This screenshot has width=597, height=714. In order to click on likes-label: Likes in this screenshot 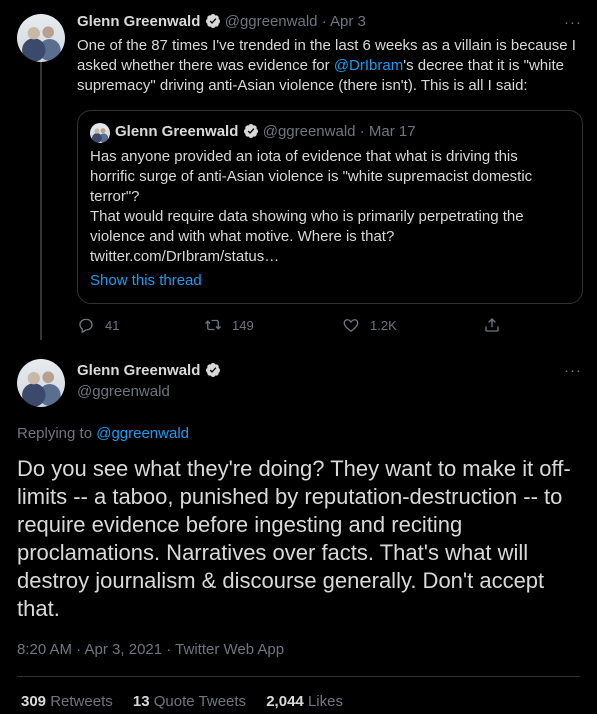, I will do `click(325, 701)`.